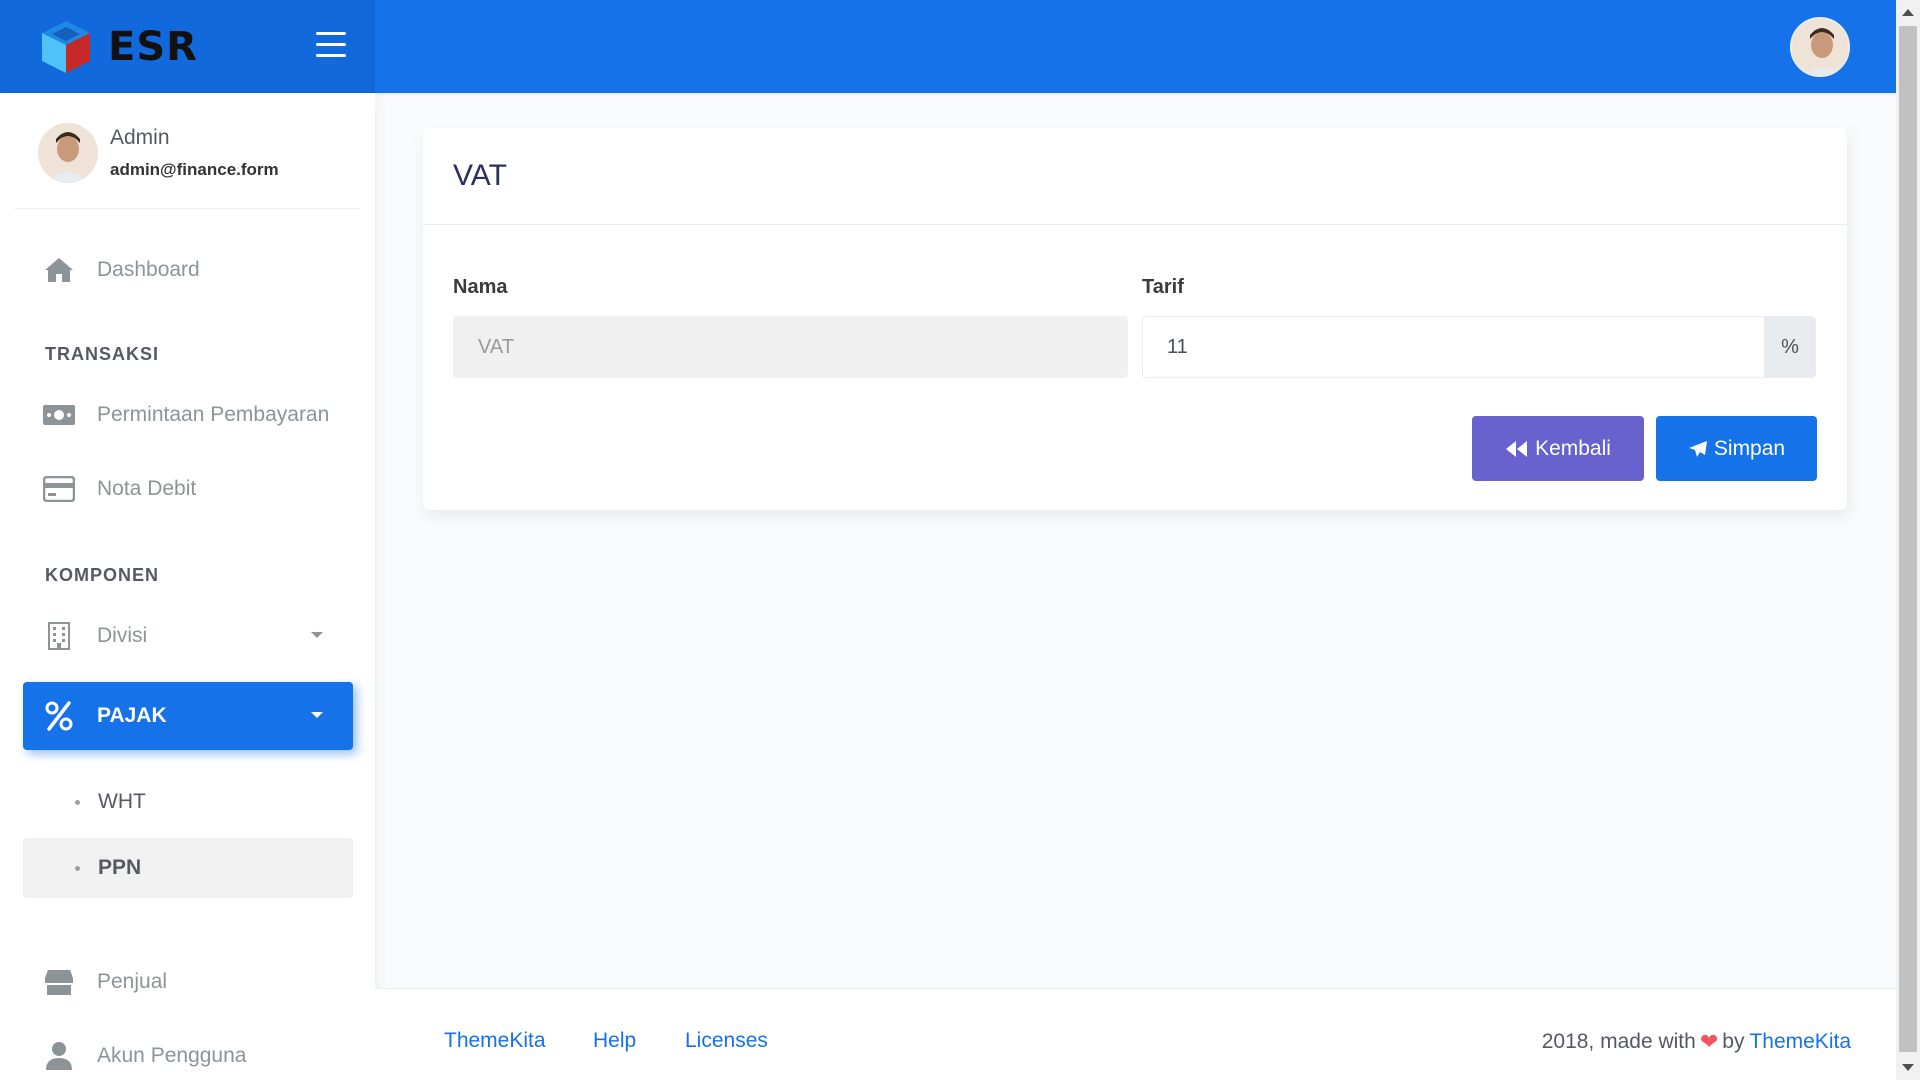 This screenshot has height=1080, width=1920. Describe the element at coordinates (1453, 347) in the screenshot. I see `tarif-input: 11` at that location.